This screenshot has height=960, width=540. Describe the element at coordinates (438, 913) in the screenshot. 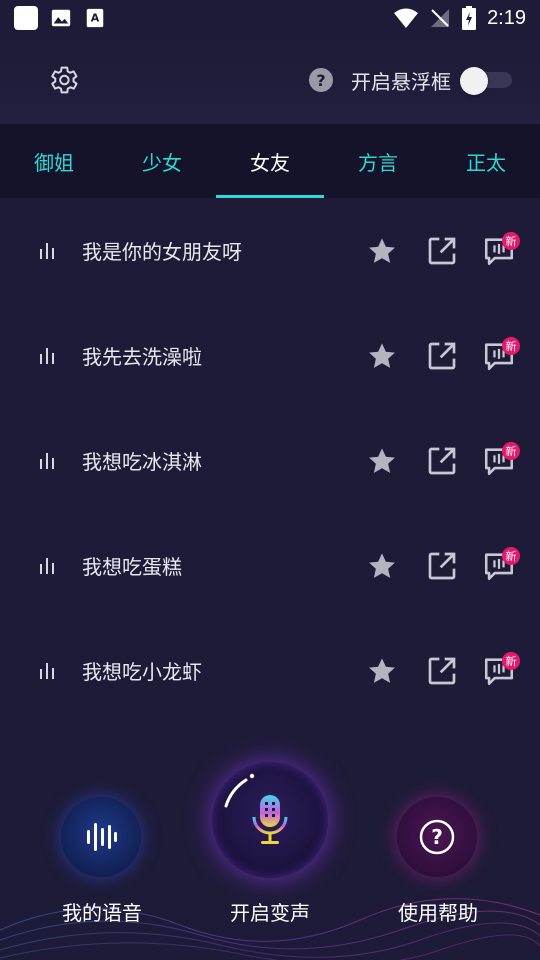

I see `help-label: 使用帮助` at that location.